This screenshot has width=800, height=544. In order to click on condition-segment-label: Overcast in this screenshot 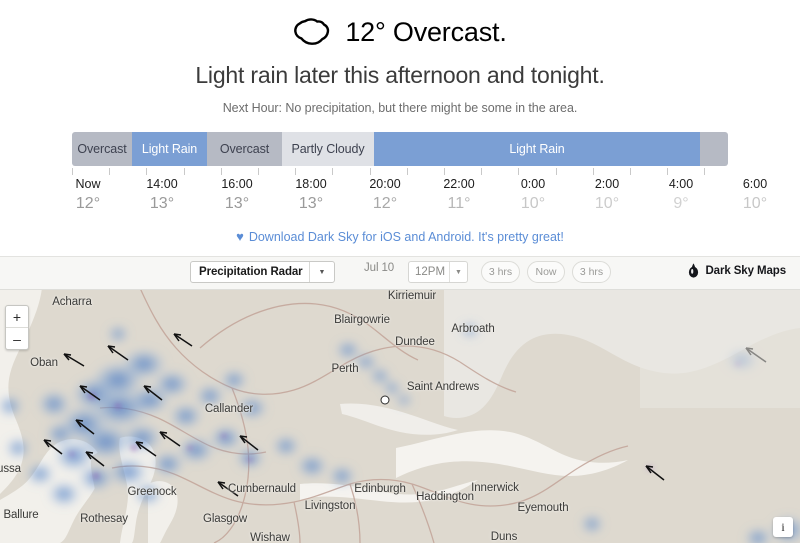, I will do `click(102, 149)`.